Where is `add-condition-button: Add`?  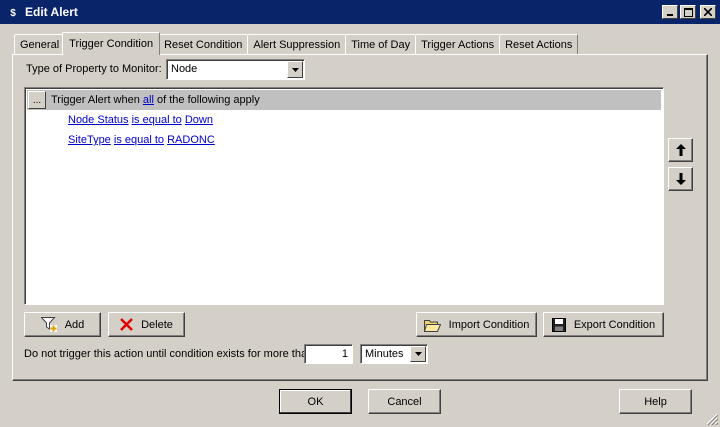
add-condition-button: Add is located at coordinates (62, 324).